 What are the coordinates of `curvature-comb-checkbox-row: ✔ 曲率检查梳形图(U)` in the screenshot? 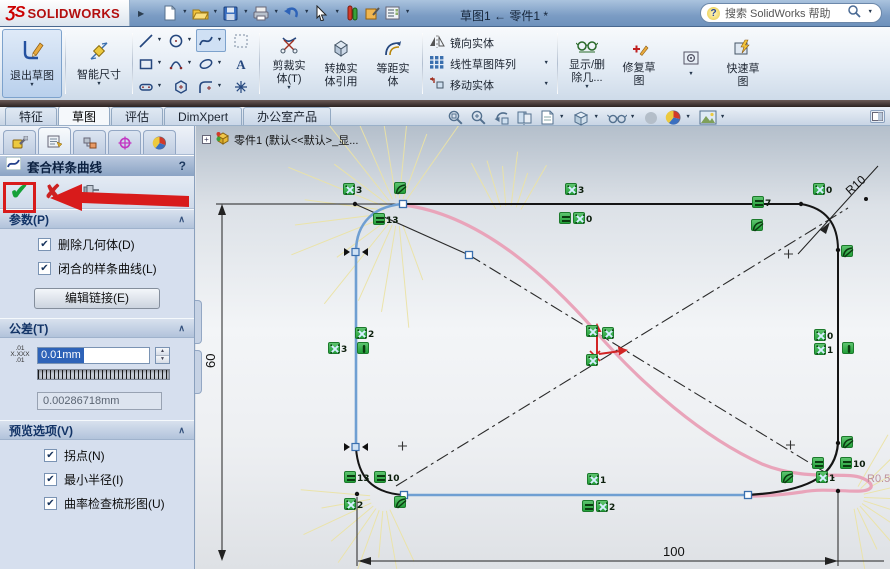 It's located at (119, 503).